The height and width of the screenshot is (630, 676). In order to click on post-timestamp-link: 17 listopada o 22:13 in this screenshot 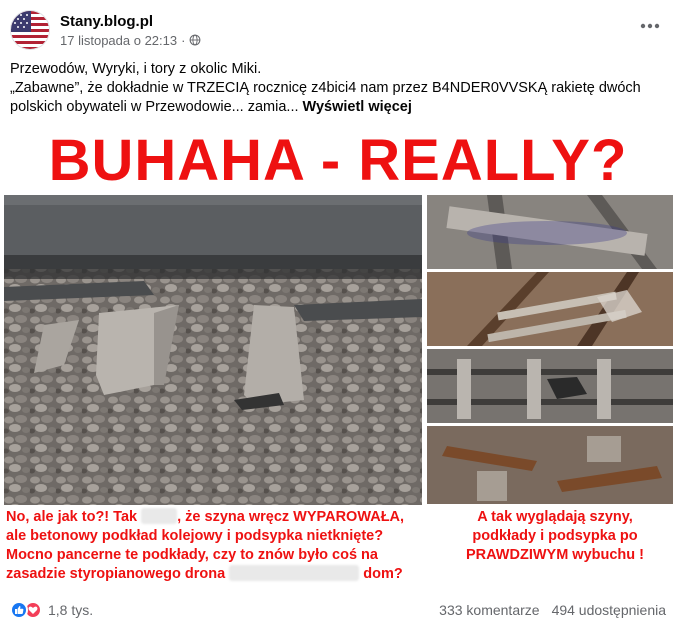, I will do `click(118, 40)`.